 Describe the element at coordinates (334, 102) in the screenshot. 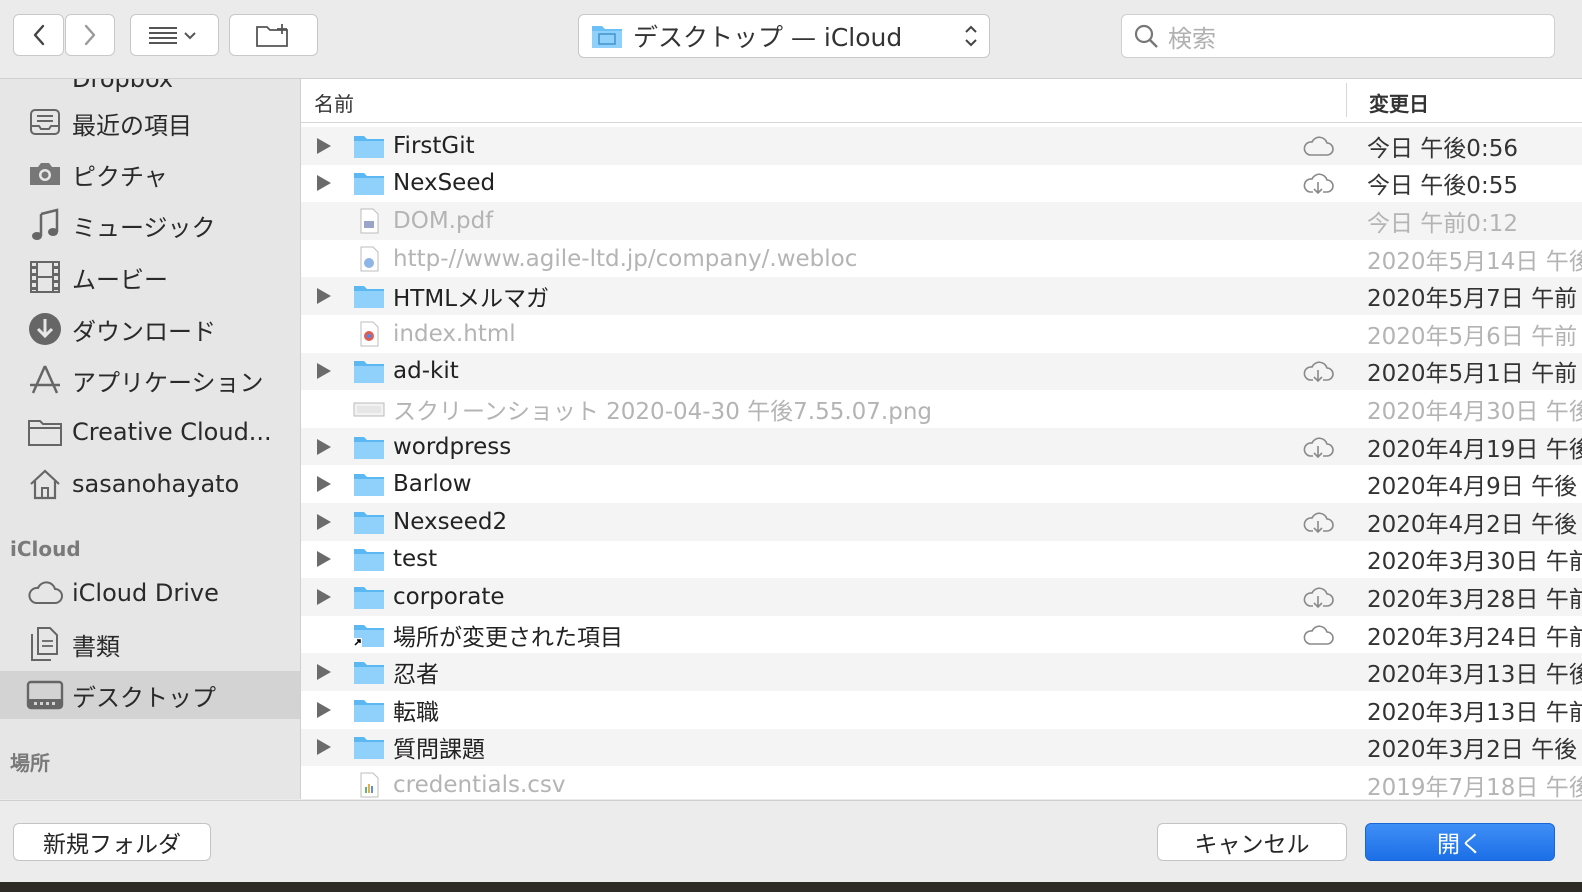

I see `column-name-header: 名前` at that location.